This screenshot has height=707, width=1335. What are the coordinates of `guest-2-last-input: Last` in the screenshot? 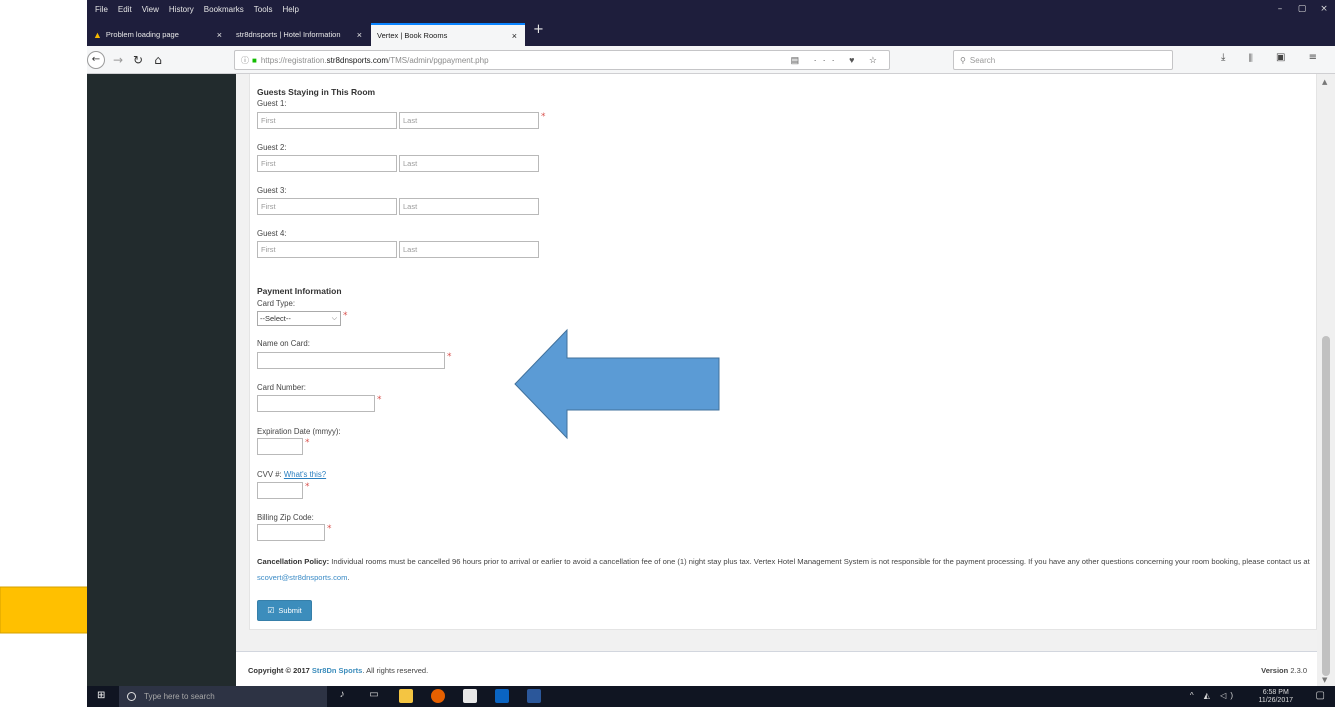 It's located at (469, 163).